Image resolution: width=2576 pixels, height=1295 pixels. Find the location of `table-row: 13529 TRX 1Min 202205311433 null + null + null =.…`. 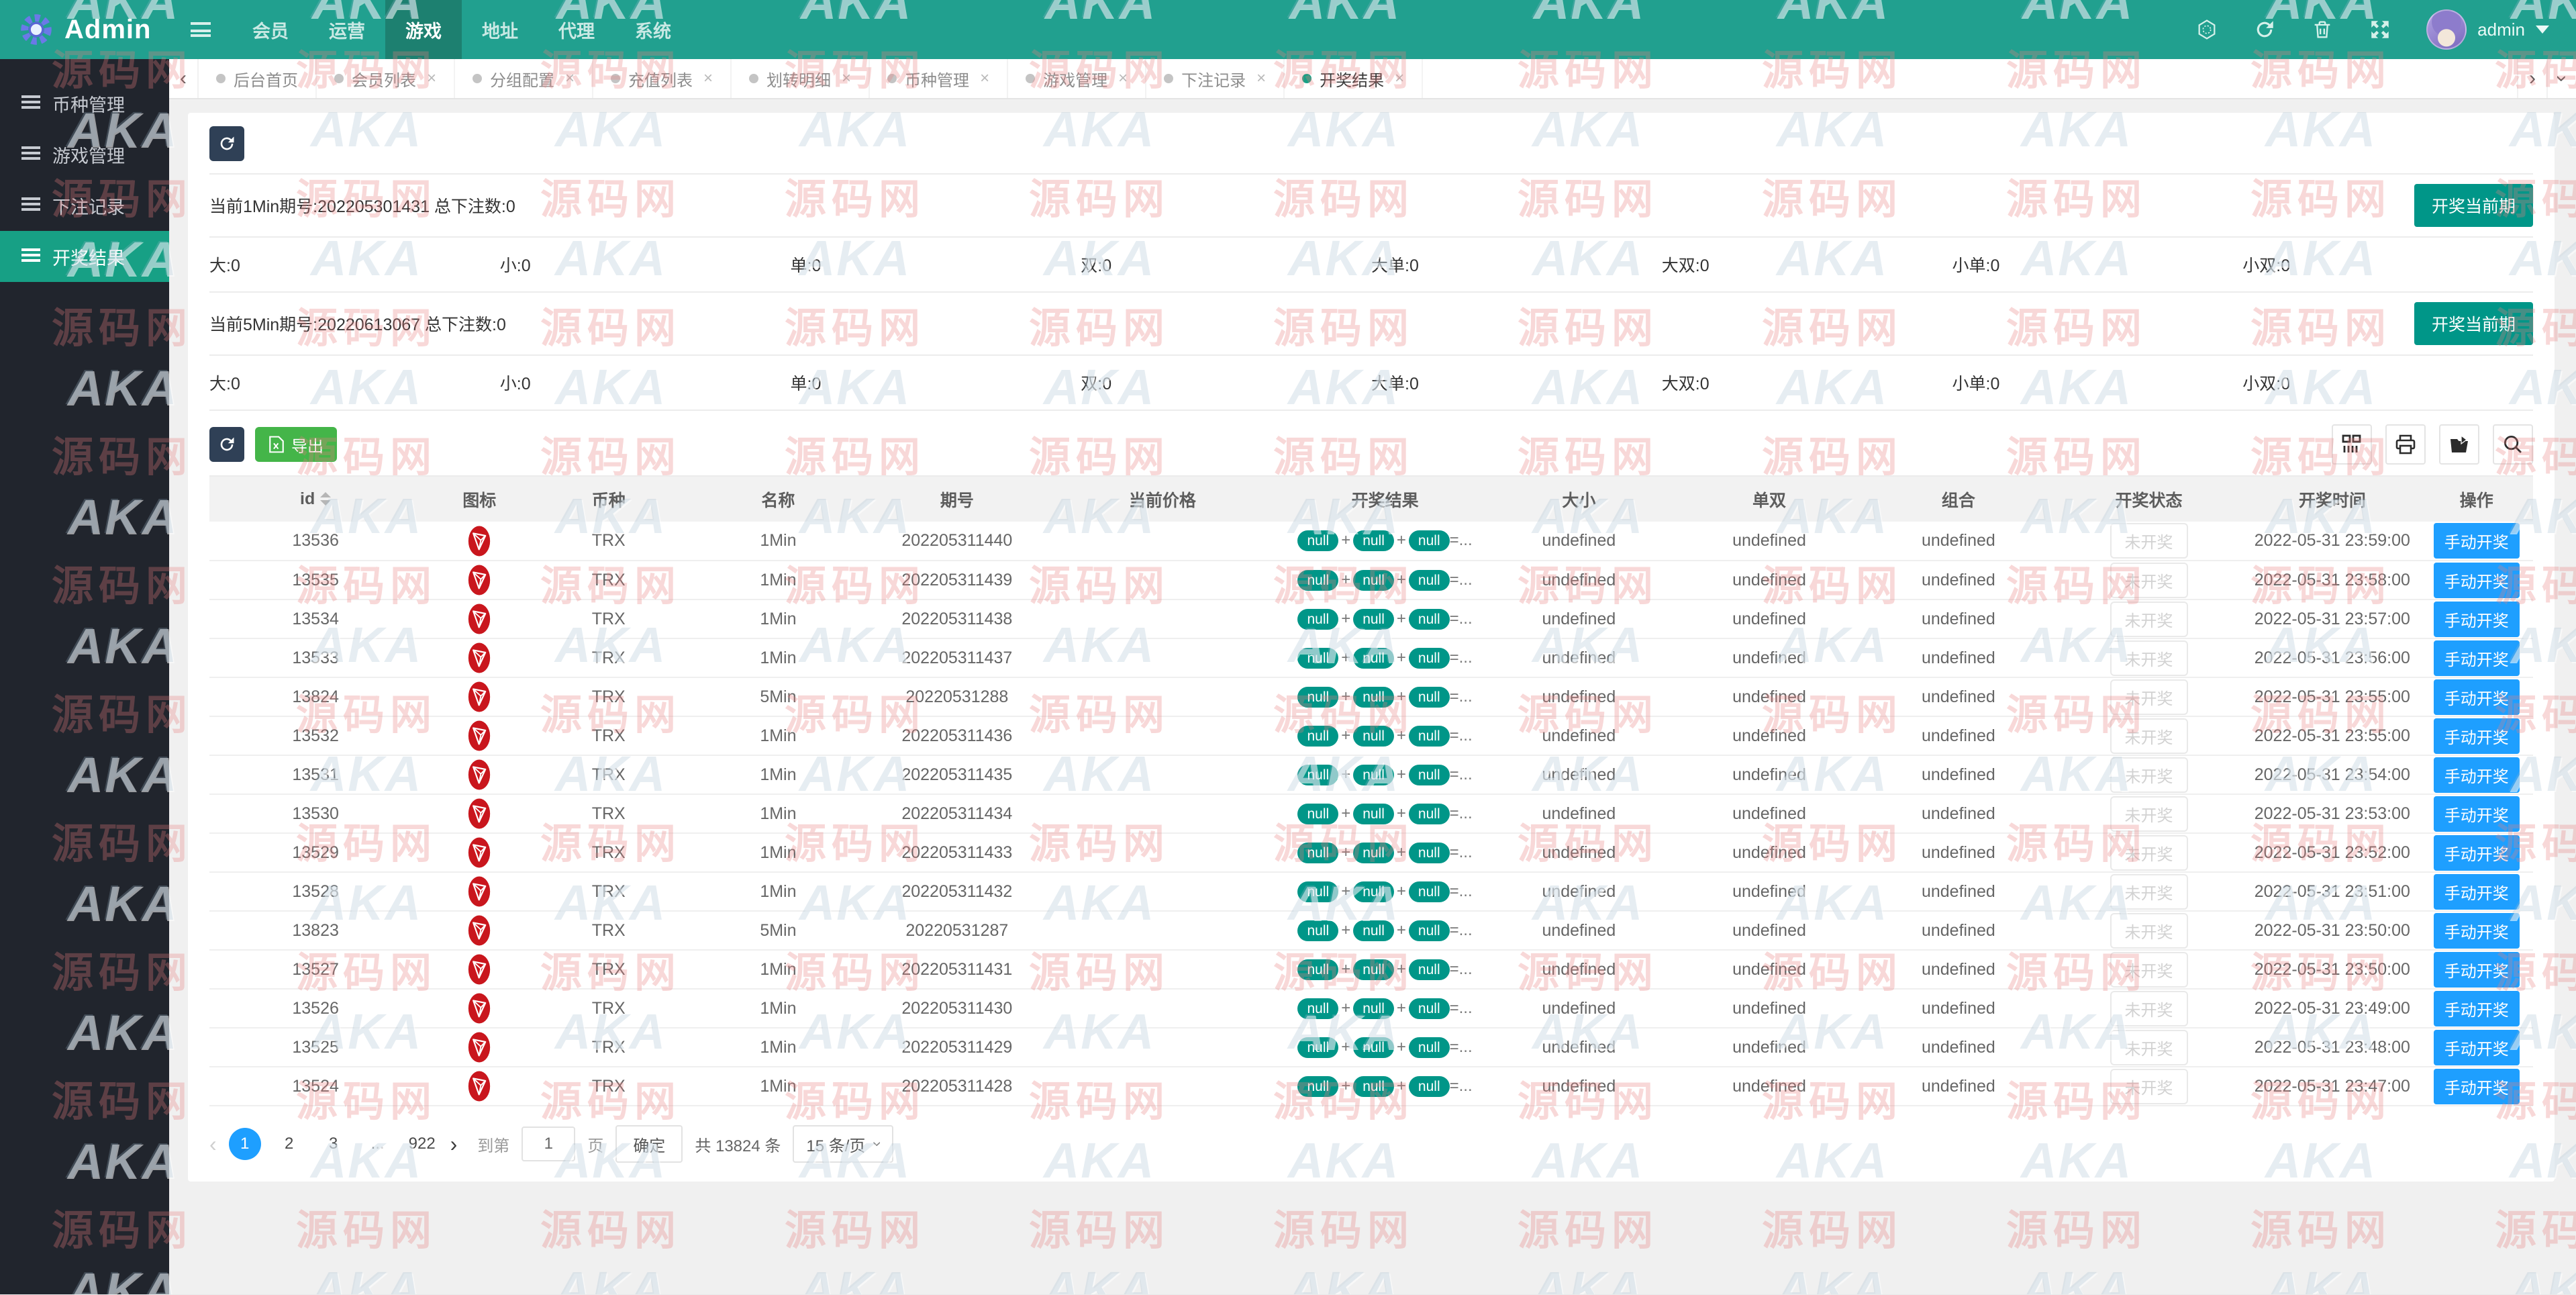

table-row: 13529 TRX 1Min 202205311433 null + null + null =.… is located at coordinates (1371, 853).